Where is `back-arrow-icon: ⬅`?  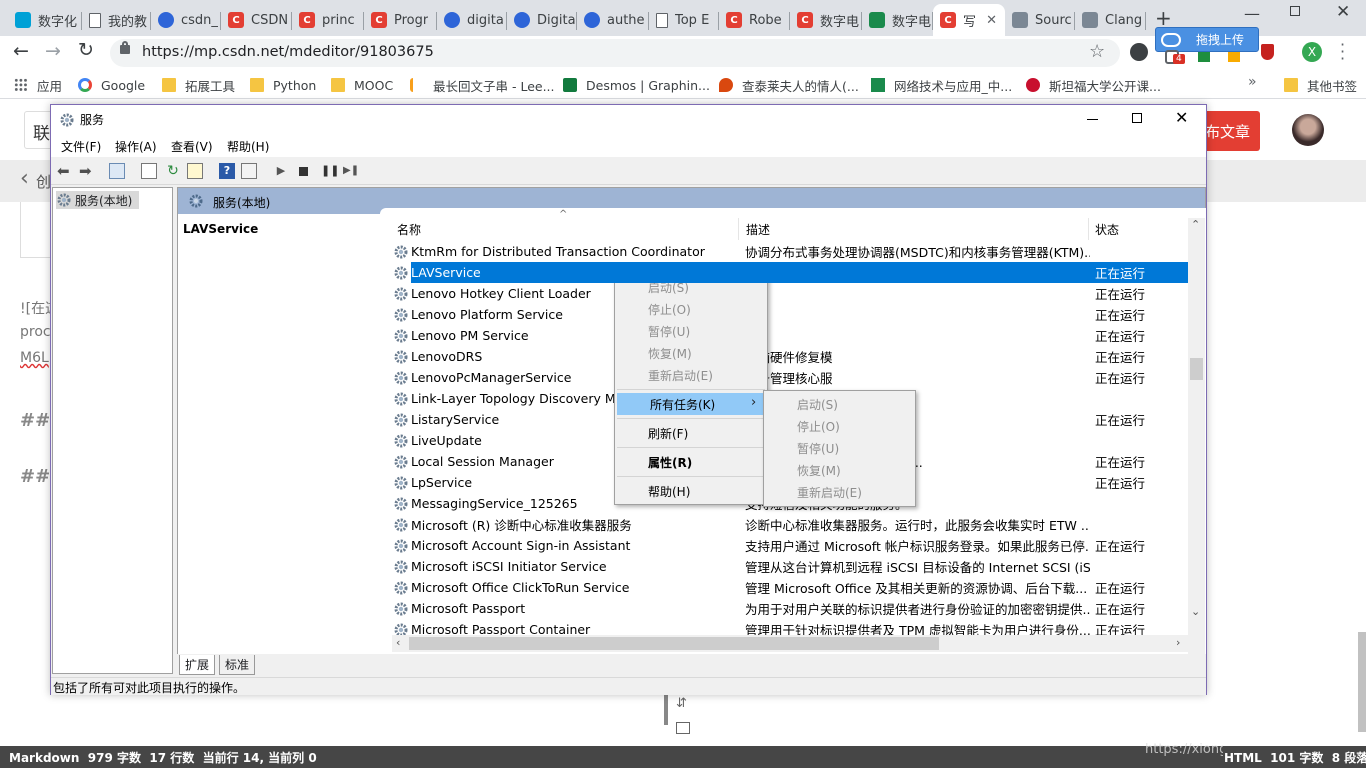 back-arrow-icon: ⬅ is located at coordinates (65, 171).